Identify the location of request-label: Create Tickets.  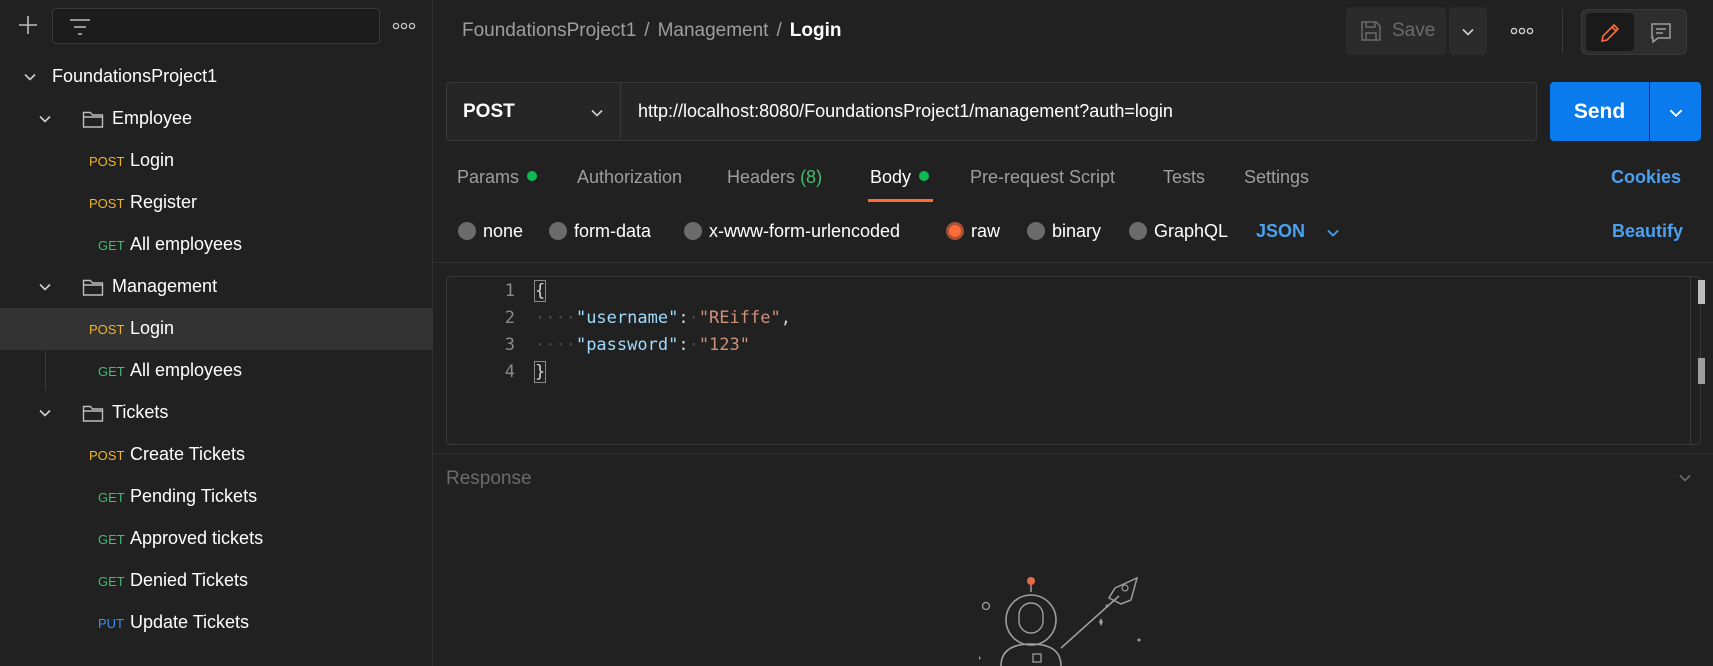
(188, 454).